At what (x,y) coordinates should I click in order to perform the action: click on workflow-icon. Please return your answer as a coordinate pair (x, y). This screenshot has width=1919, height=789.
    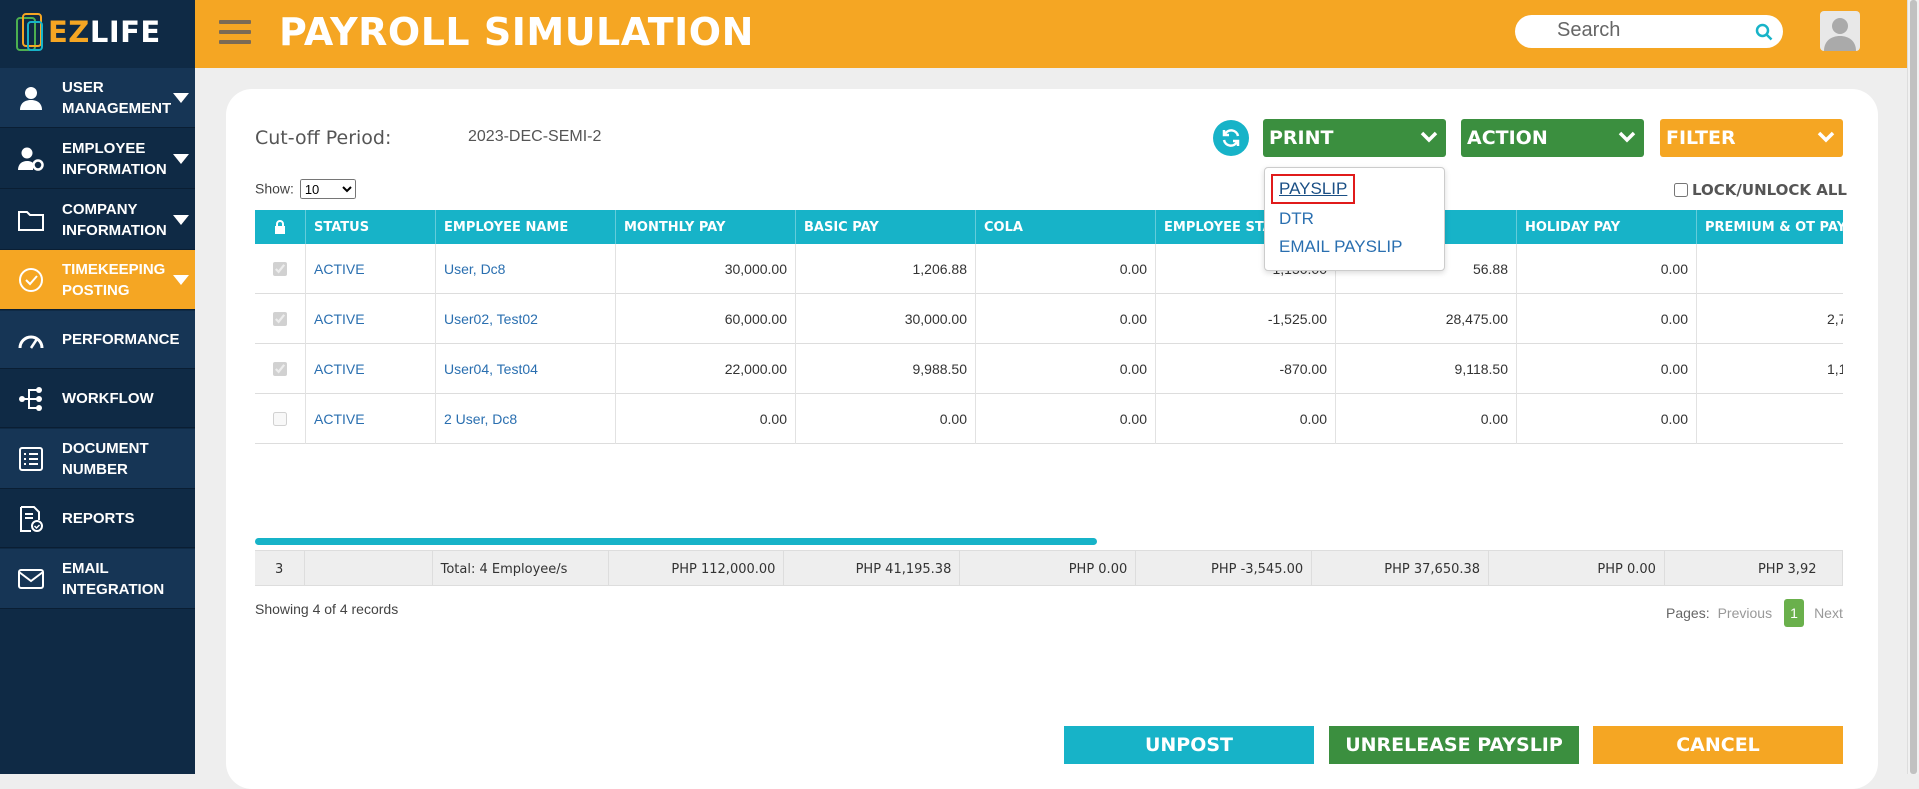
    Looking at the image, I should click on (31, 399).